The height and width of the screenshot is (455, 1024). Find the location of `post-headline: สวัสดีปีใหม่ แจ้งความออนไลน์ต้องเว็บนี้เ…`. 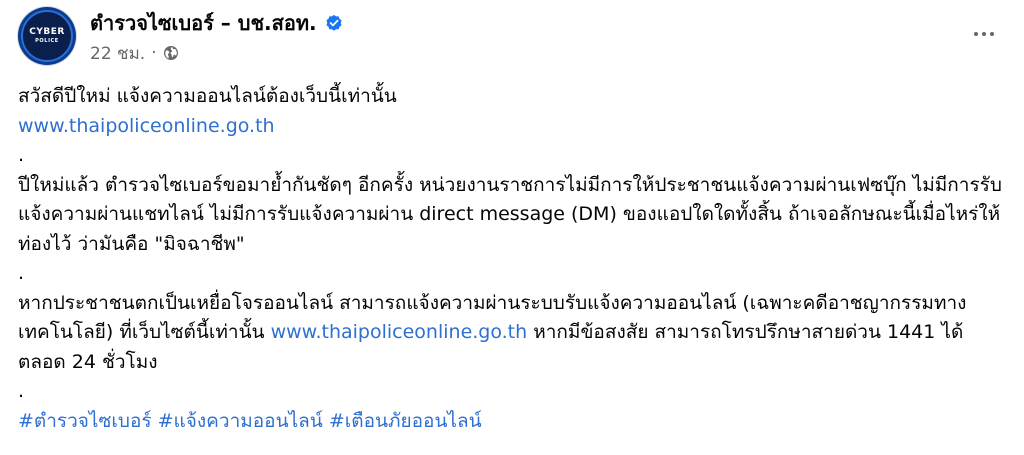

post-headline: สวัสดีปีใหม่ แจ้งความออนไลน์ต้องเว็บนี้เ… is located at coordinates (207, 96).